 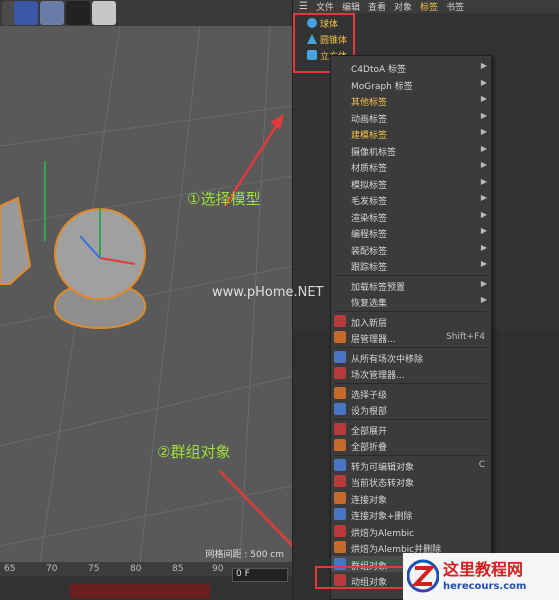 What do you see at coordinates (411, 117) in the screenshot?
I see `context-menu-item: 动画标签 ▶` at bounding box center [411, 117].